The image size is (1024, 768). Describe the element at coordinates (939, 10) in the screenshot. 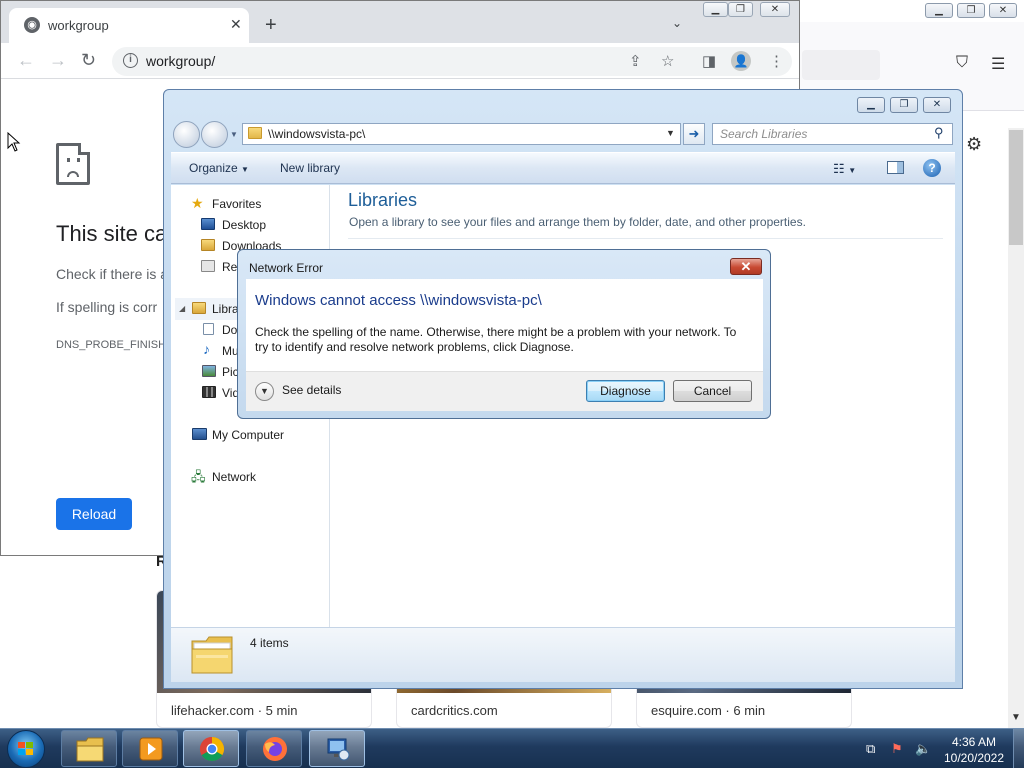

I see `firefox-minimize-button: ▁` at that location.